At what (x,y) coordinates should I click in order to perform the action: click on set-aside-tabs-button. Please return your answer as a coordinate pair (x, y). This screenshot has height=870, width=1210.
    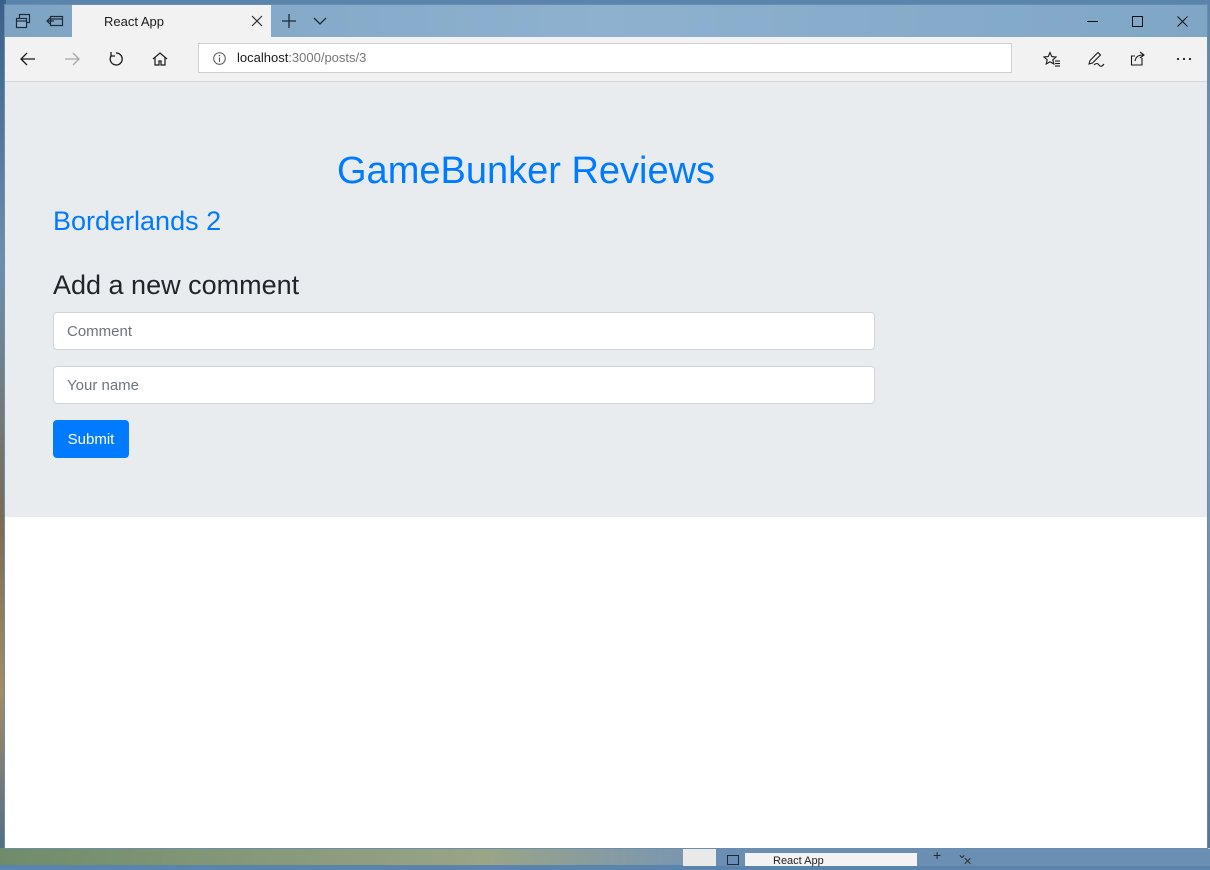
    Looking at the image, I should click on (55, 21).